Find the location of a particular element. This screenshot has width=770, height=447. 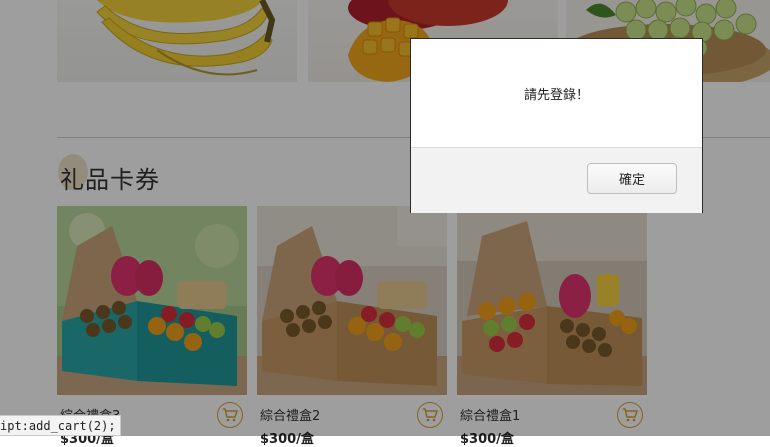

status-bar: ipt:add_cart(2); is located at coordinates (60, 425).